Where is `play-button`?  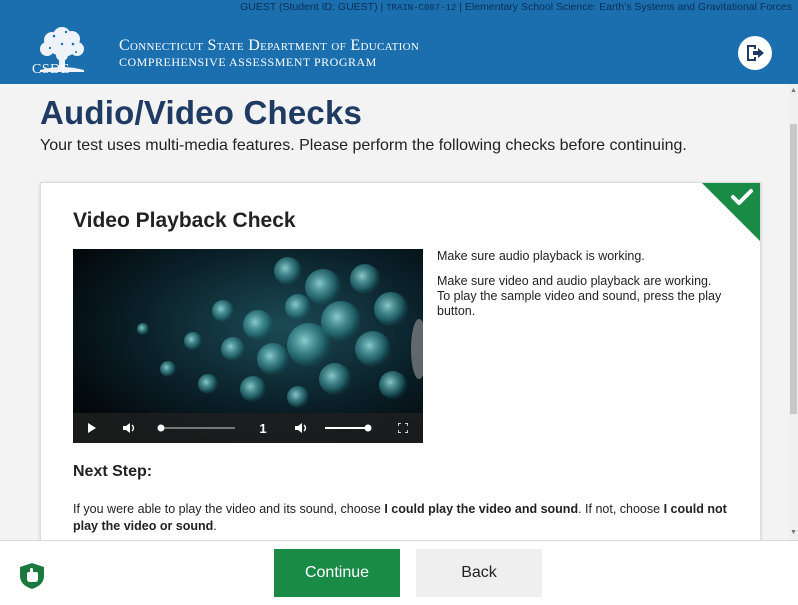 play-button is located at coordinates (92, 428).